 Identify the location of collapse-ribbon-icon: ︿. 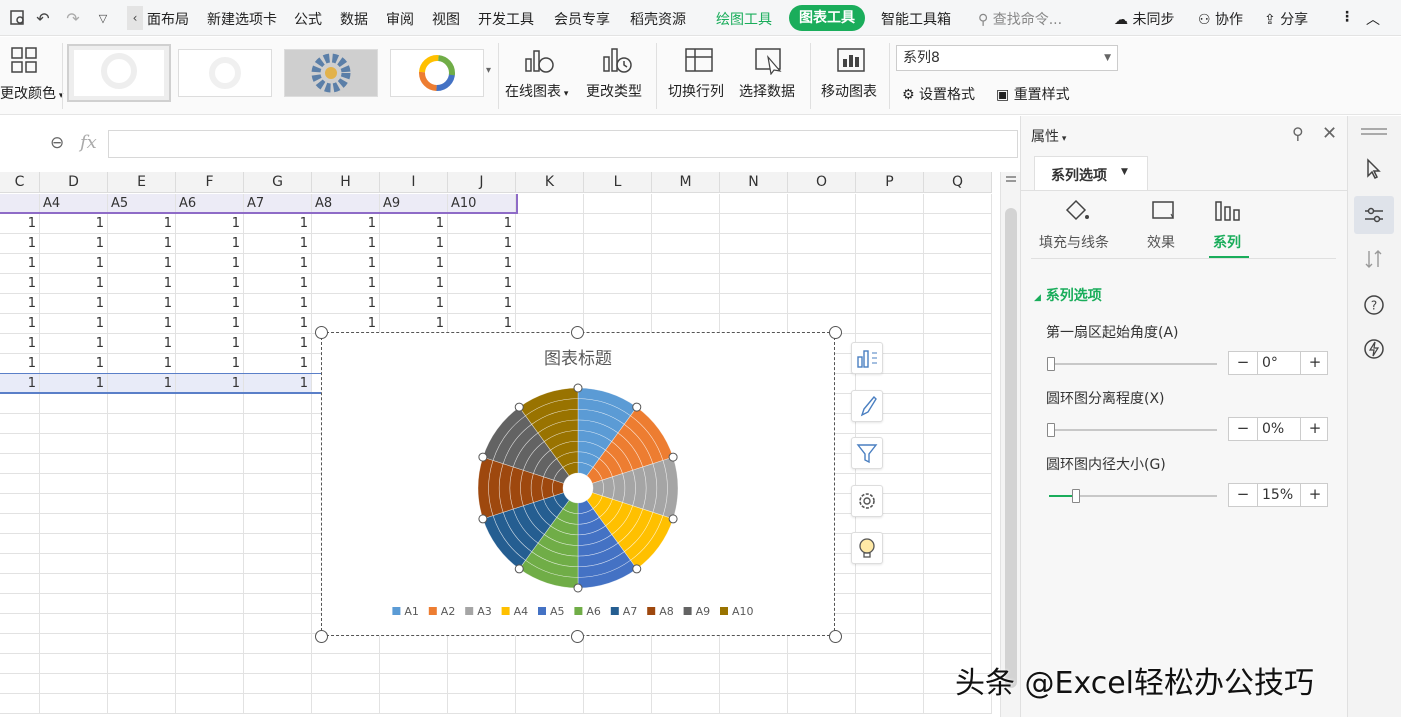
(1373, 19).